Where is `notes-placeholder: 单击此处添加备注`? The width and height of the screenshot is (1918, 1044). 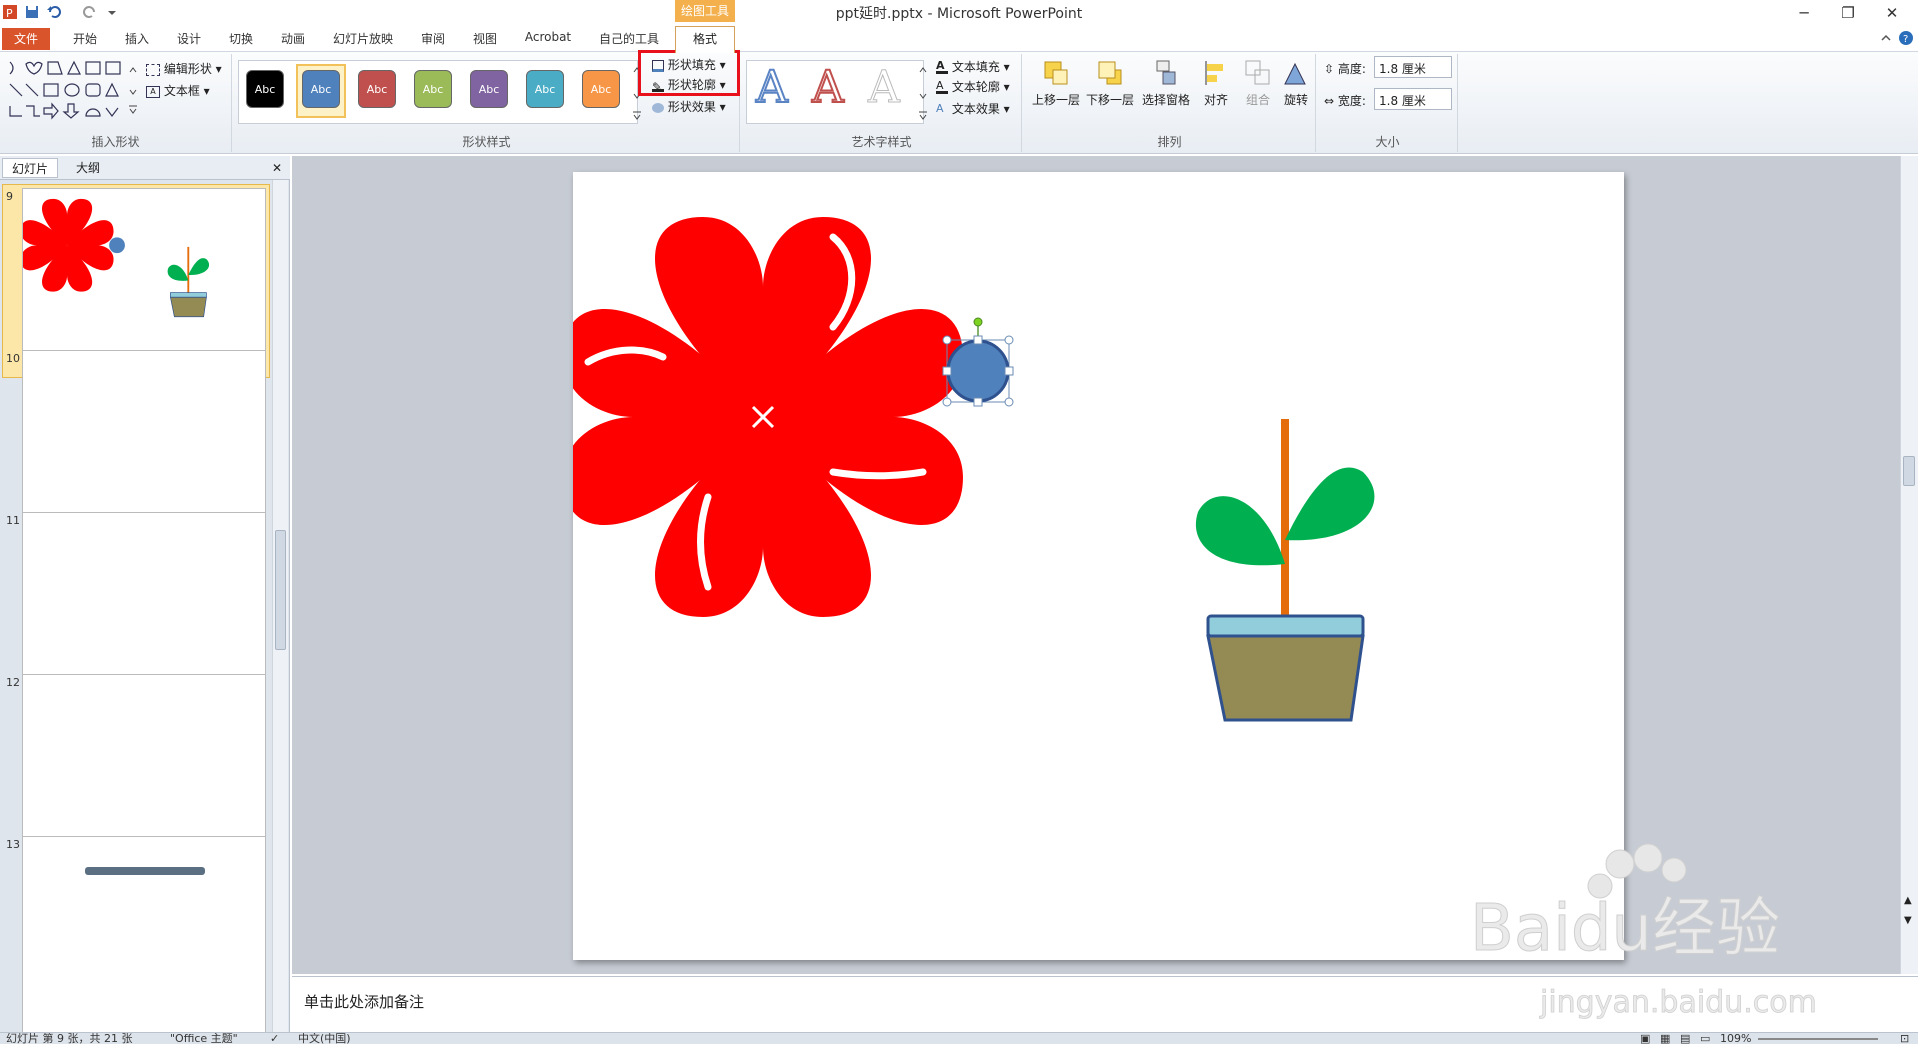
notes-placeholder: 单击此处添加备注 is located at coordinates (364, 1001).